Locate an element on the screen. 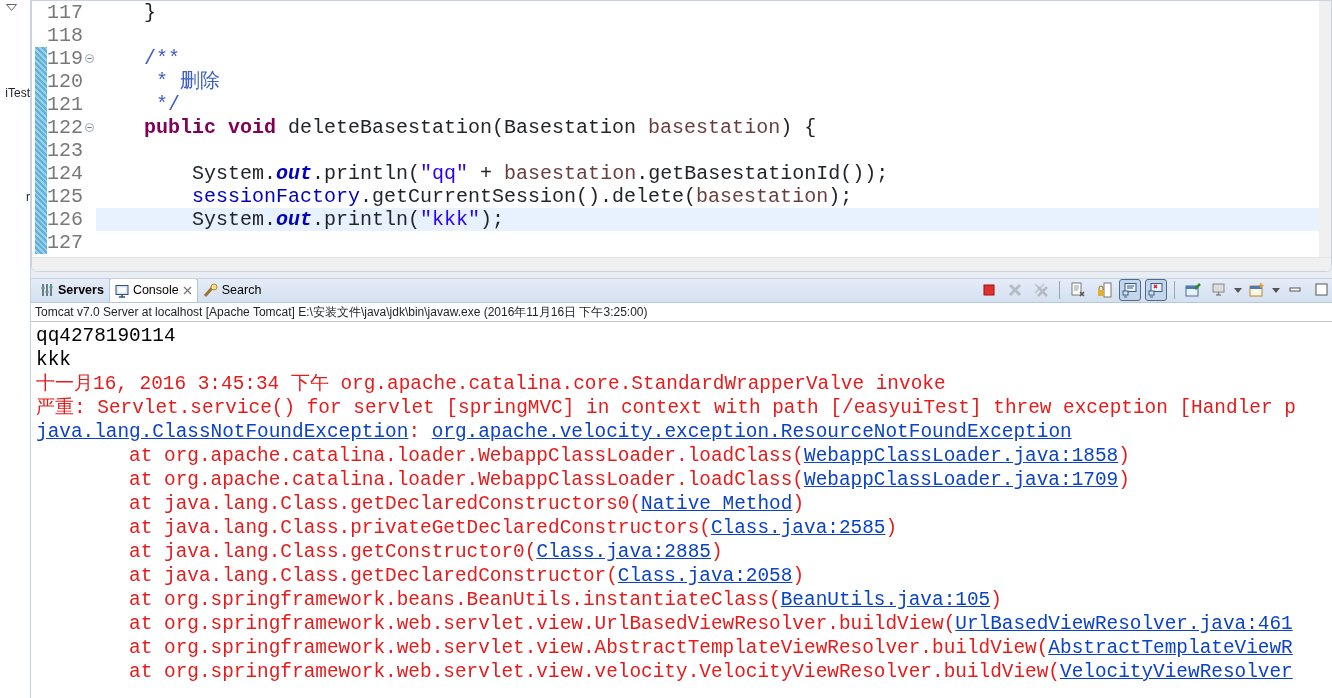 Image resolution: width=1332 pixels, height=698 pixels. stack-trace-link: WebappClassLoader.java:1709 is located at coordinates (961, 480).